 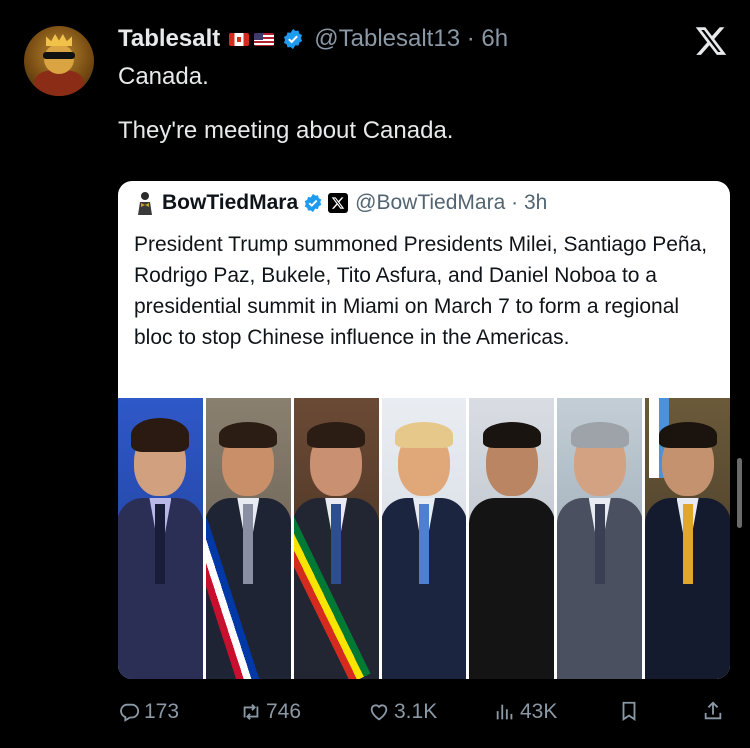 What do you see at coordinates (59, 61) in the screenshot?
I see `author-avatar` at bounding box center [59, 61].